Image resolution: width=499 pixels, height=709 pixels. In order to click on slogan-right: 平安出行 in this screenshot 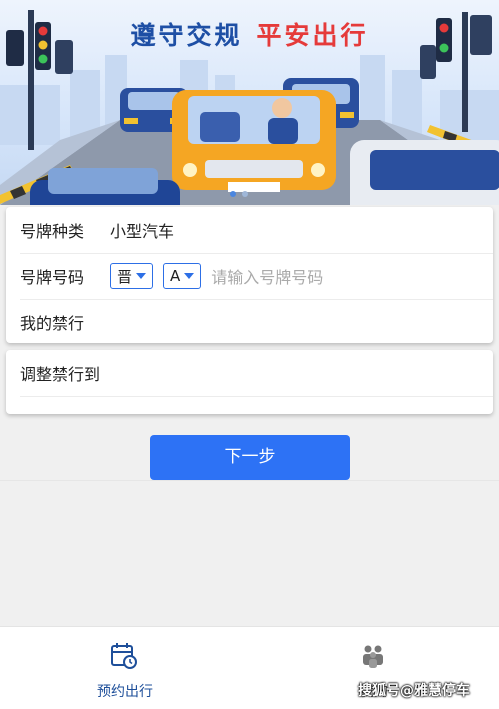, I will do `click(312, 35)`.